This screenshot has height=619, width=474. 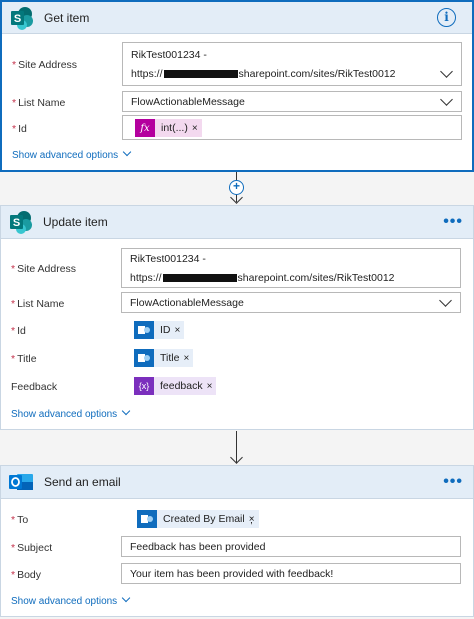 I want to click on token-label: int(...), so click(x=174, y=128).